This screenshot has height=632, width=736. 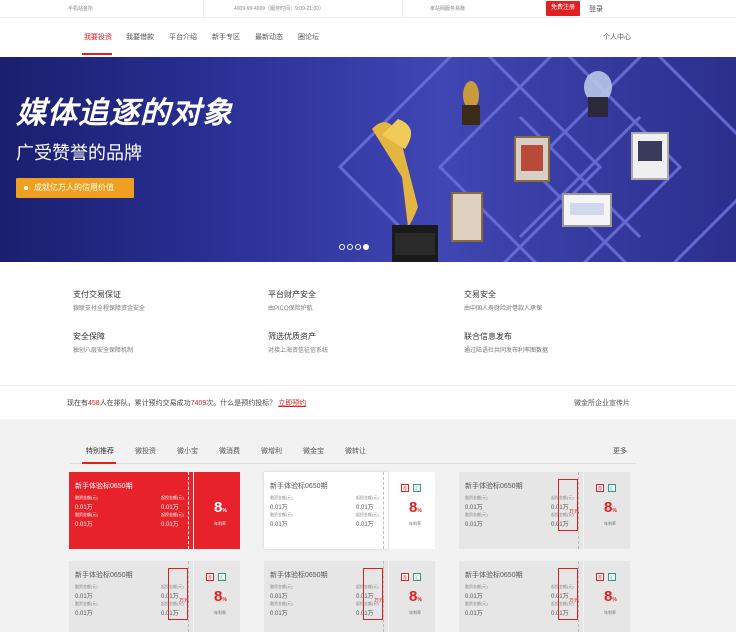 I want to click on nav-news: 最新动态, so click(x=269, y=37).